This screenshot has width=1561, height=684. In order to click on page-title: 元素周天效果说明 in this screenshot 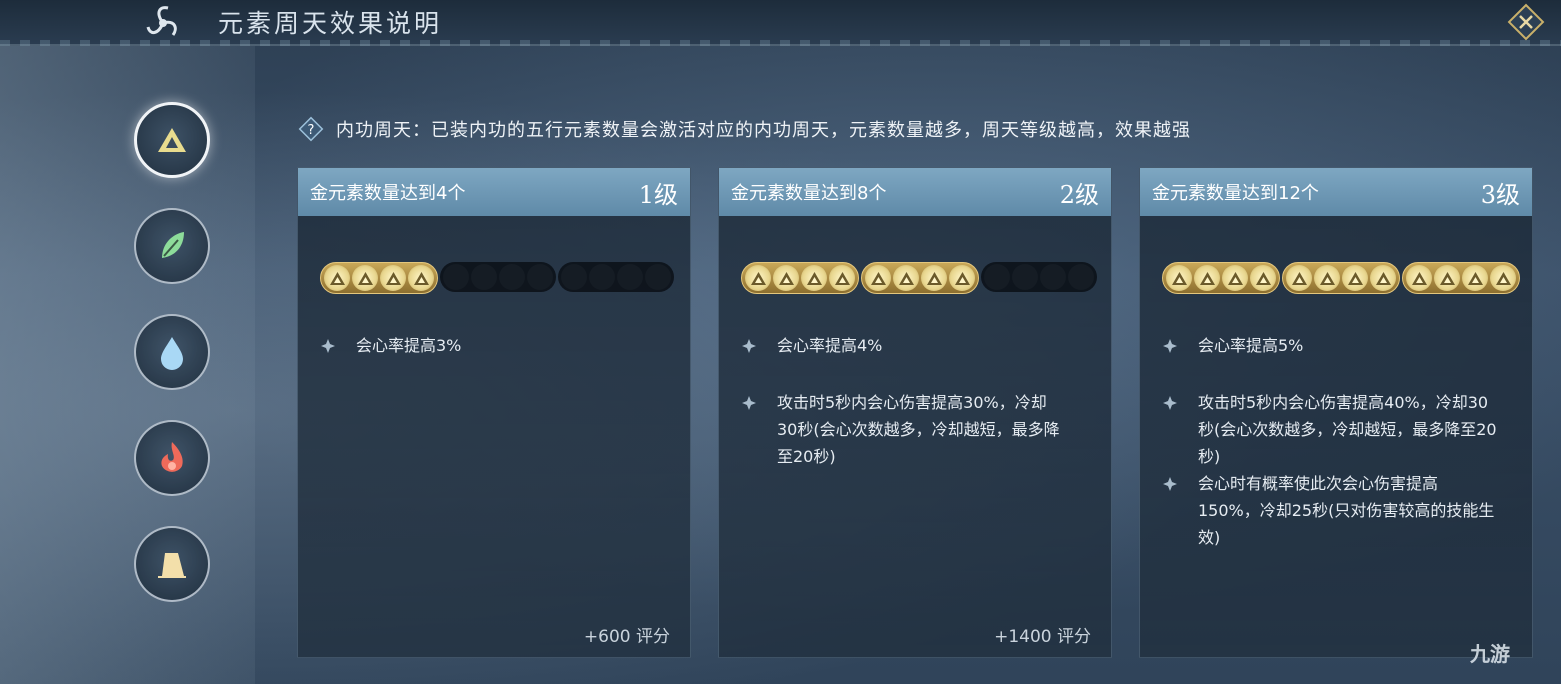, I will do `click(330, 23)`.